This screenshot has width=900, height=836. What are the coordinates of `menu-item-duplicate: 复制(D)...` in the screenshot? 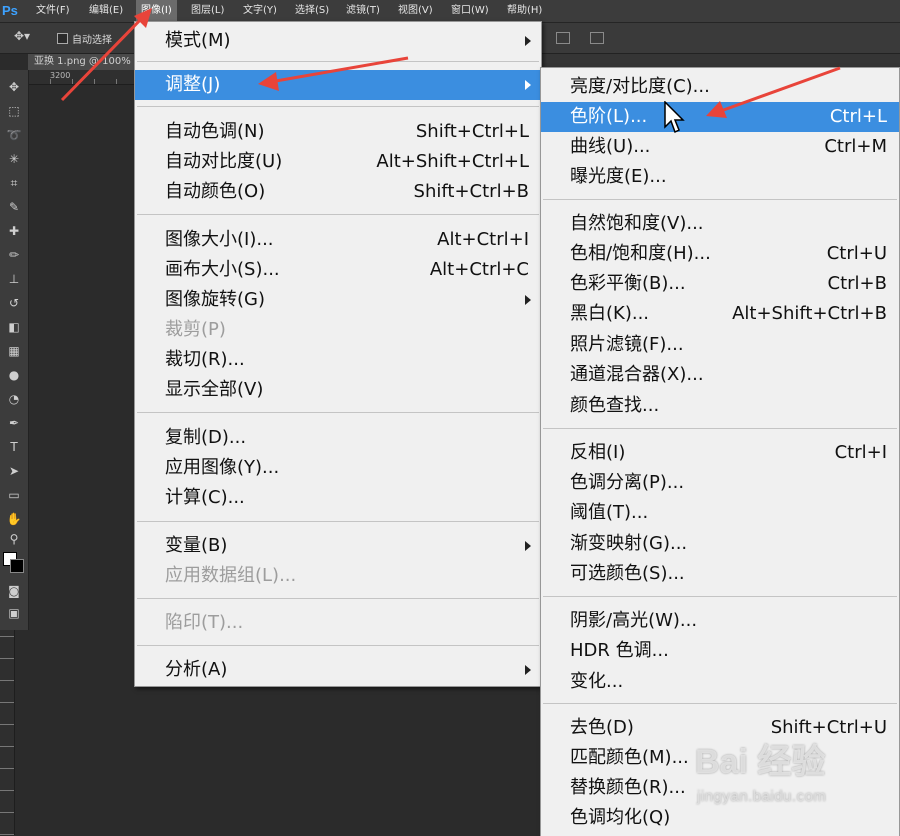 It's located at (338, 438).